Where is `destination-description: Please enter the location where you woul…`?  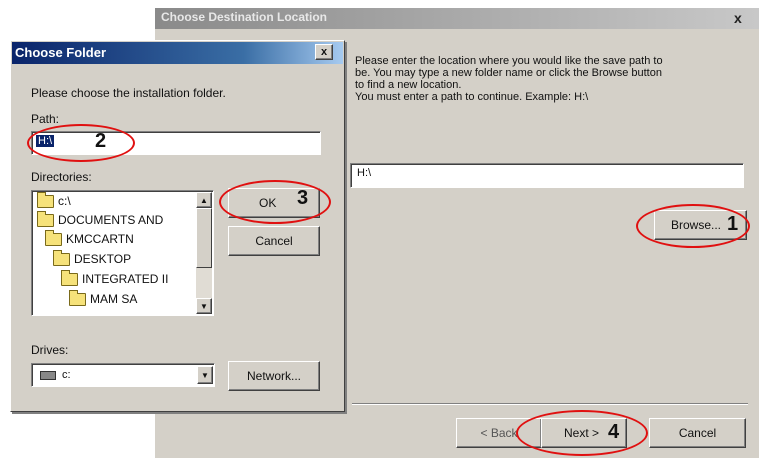 destination-description: Please enter the location where you woul… is located at coordinates (550, 79).